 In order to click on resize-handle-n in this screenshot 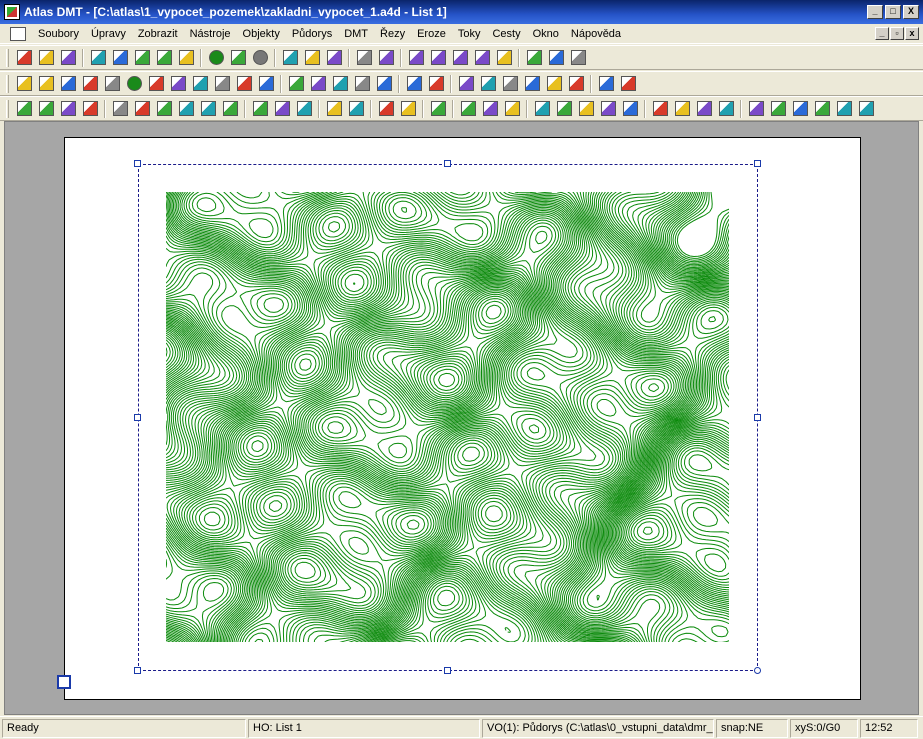, I will do `click(447, 163)`.